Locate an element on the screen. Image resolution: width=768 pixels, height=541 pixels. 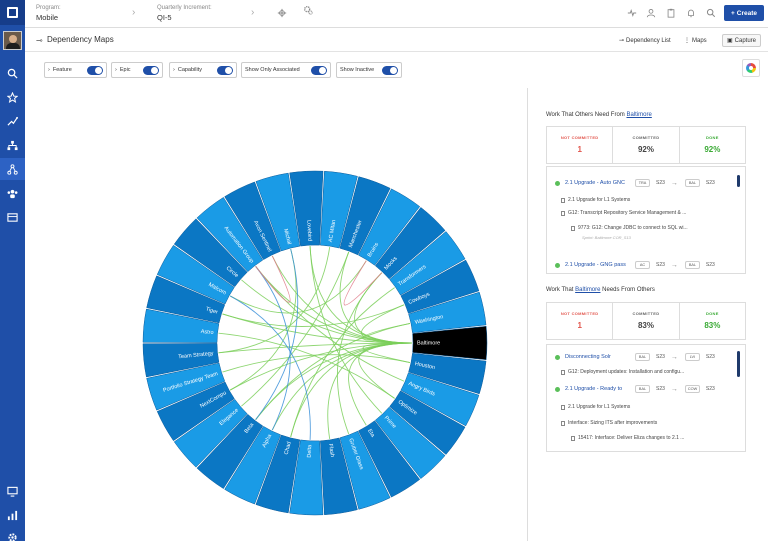
filter-show-inactive: Show Inactive is located at coordinates (369, 70).